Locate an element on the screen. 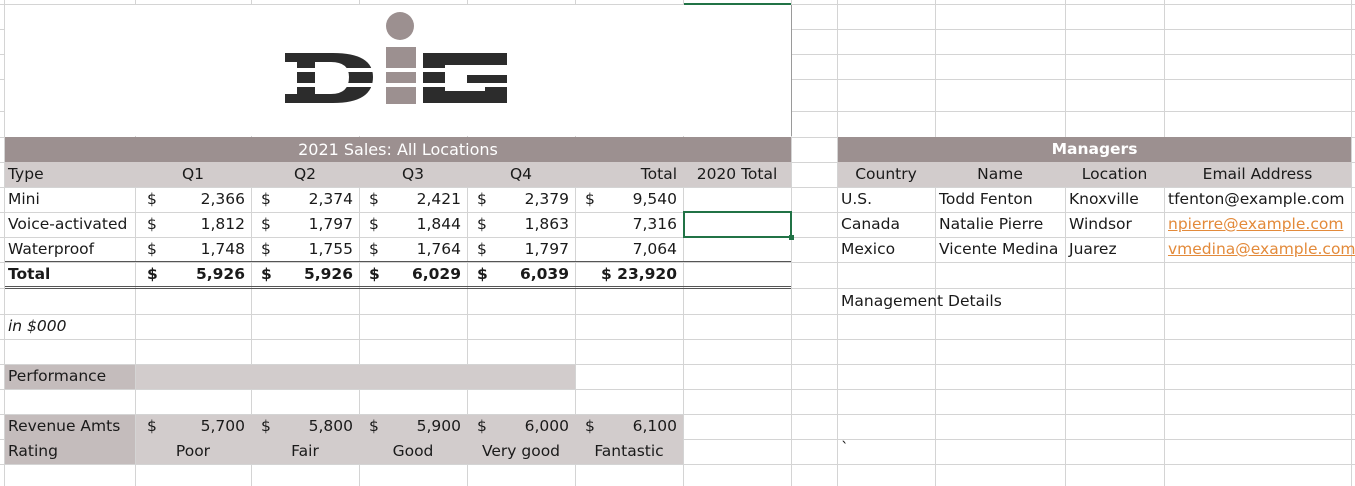  row-type: Waterproof is located at coordinates (69, 249).